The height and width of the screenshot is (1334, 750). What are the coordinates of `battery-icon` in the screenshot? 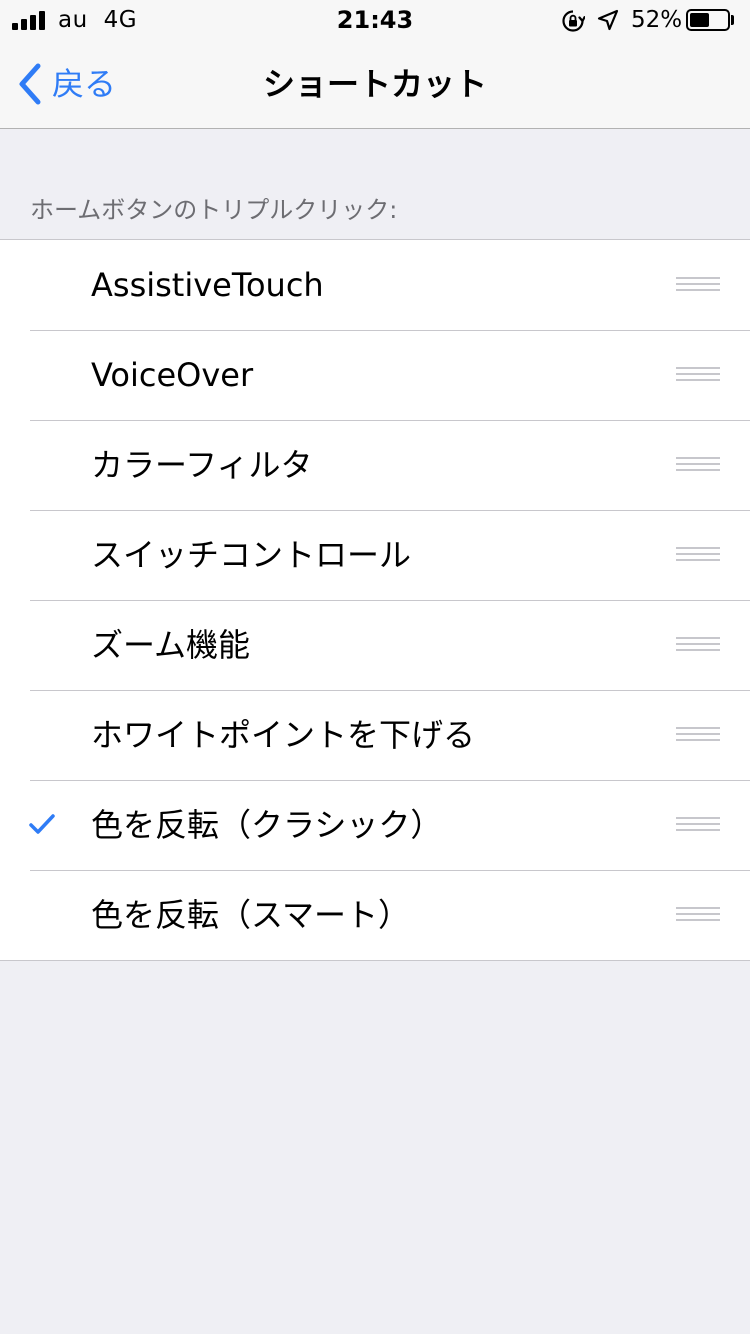 It's located at (708, 20).